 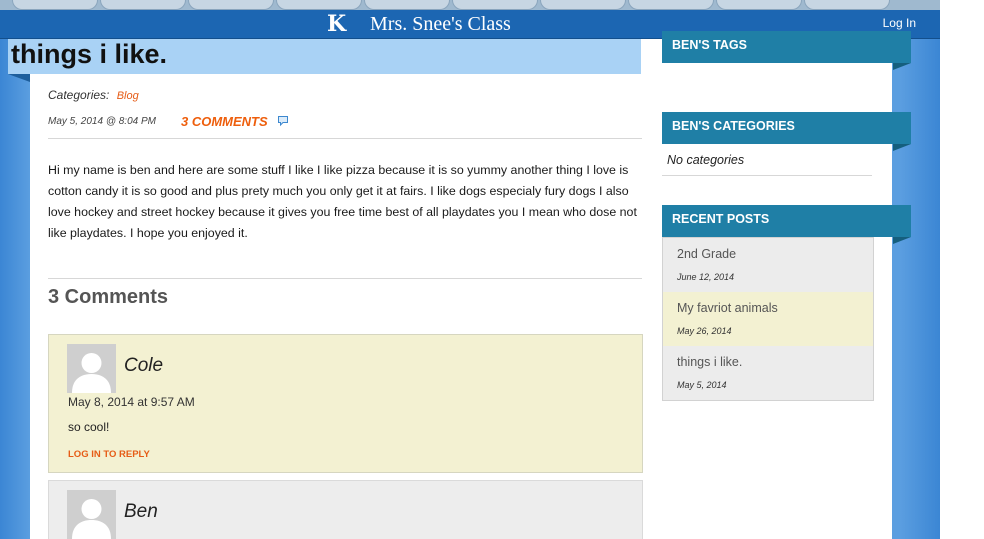 I want to click on recent-post-date: June 12, 2014, so click(x=706, y=277).